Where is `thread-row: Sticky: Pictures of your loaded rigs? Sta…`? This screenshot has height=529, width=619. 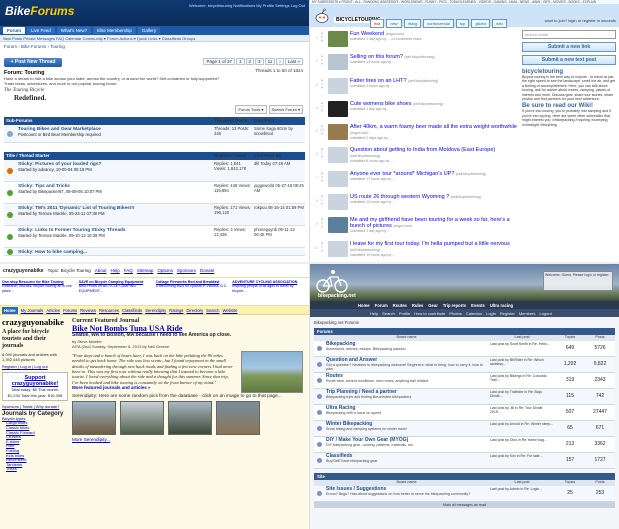 thread-row: Sticky: Pictures of your loaded rigs? Sta… is located at coordinates (154, 171).